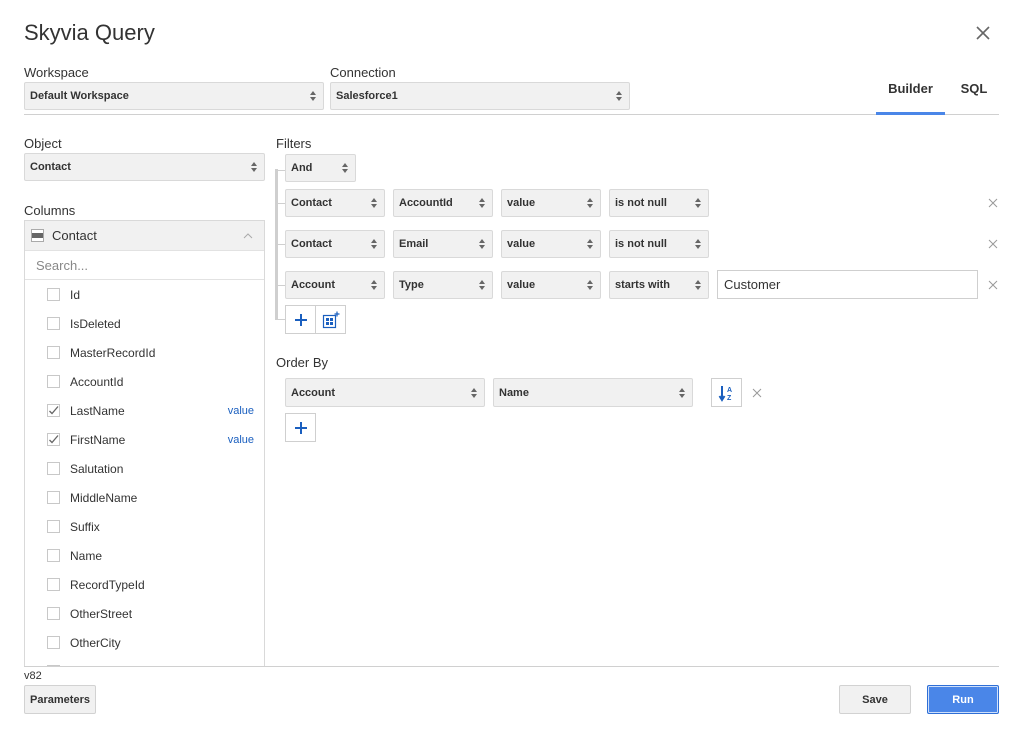 This screenshot has height=738, width=1021. I want to click on tab-sql: SQL, so click(974, 88).